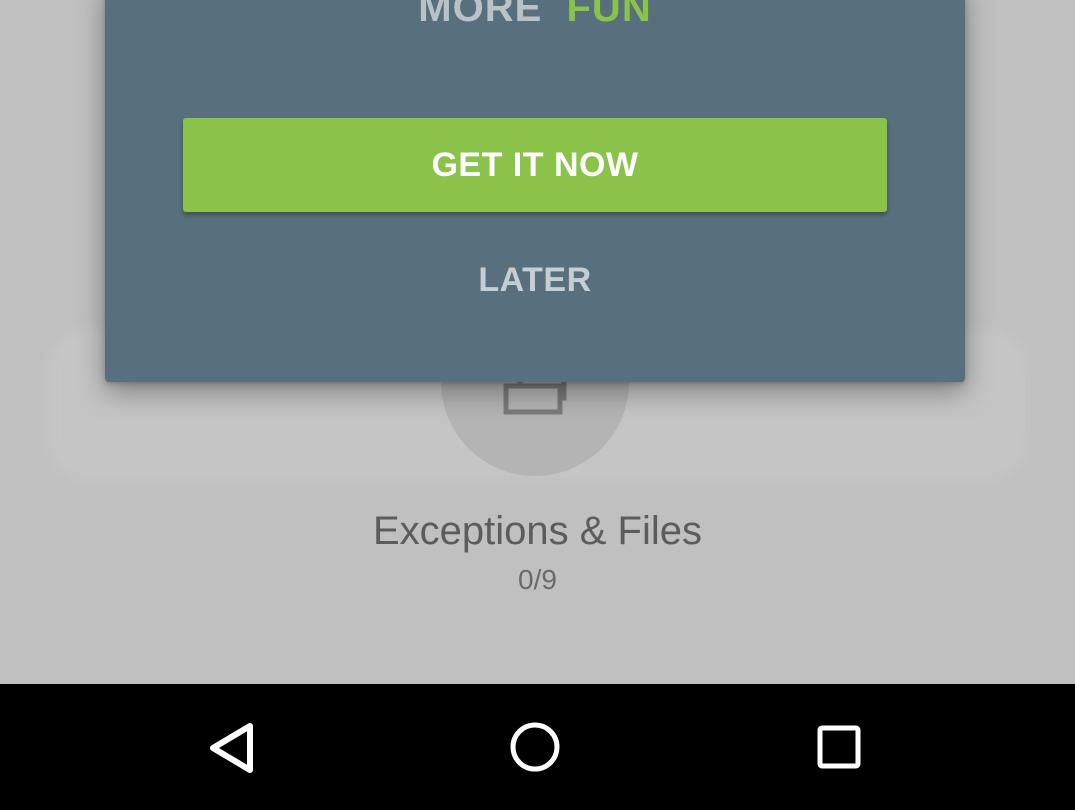  What do you see at coordinates (535, 280) in the screenshot?
I see `later-button: LATER` at bounding box center [535, 280].